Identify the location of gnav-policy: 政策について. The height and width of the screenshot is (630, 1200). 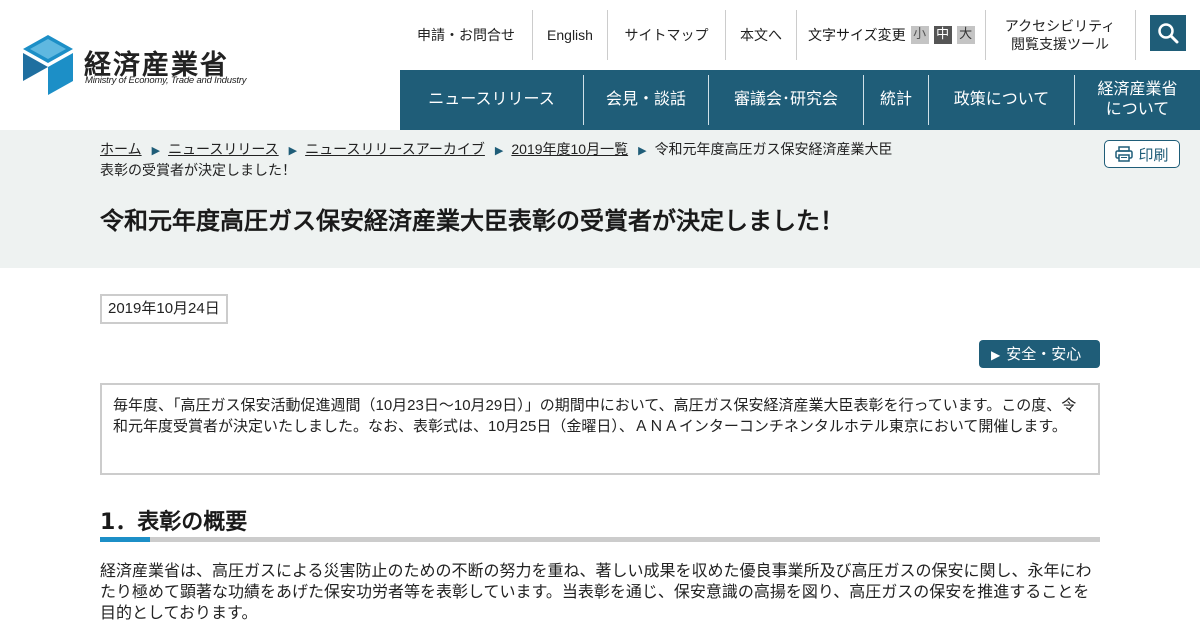
(1001, 100).